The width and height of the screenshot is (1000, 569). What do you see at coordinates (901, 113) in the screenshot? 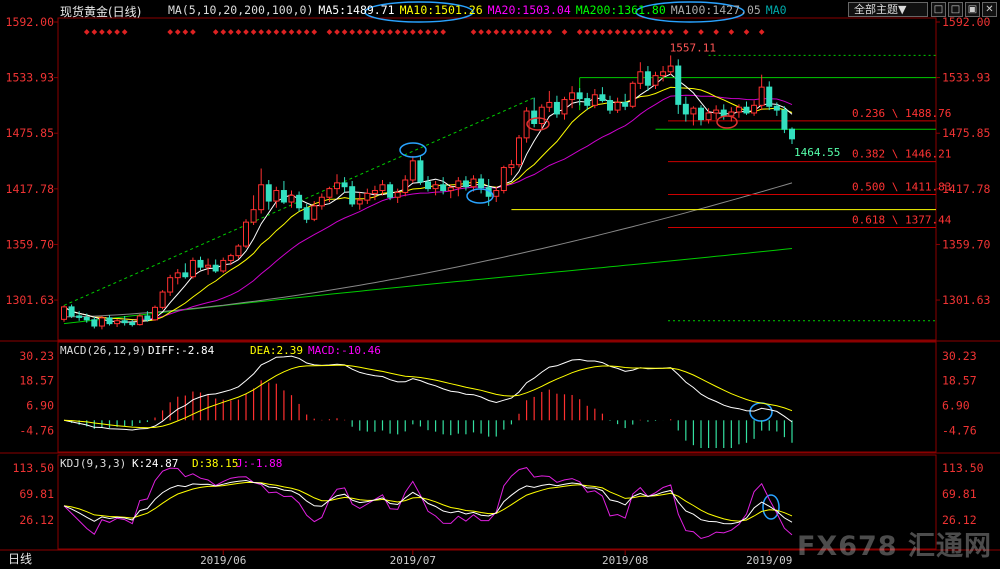
I see `fib-level-label: 0.236 \ 1488.76` at bounding box center [901, 113].